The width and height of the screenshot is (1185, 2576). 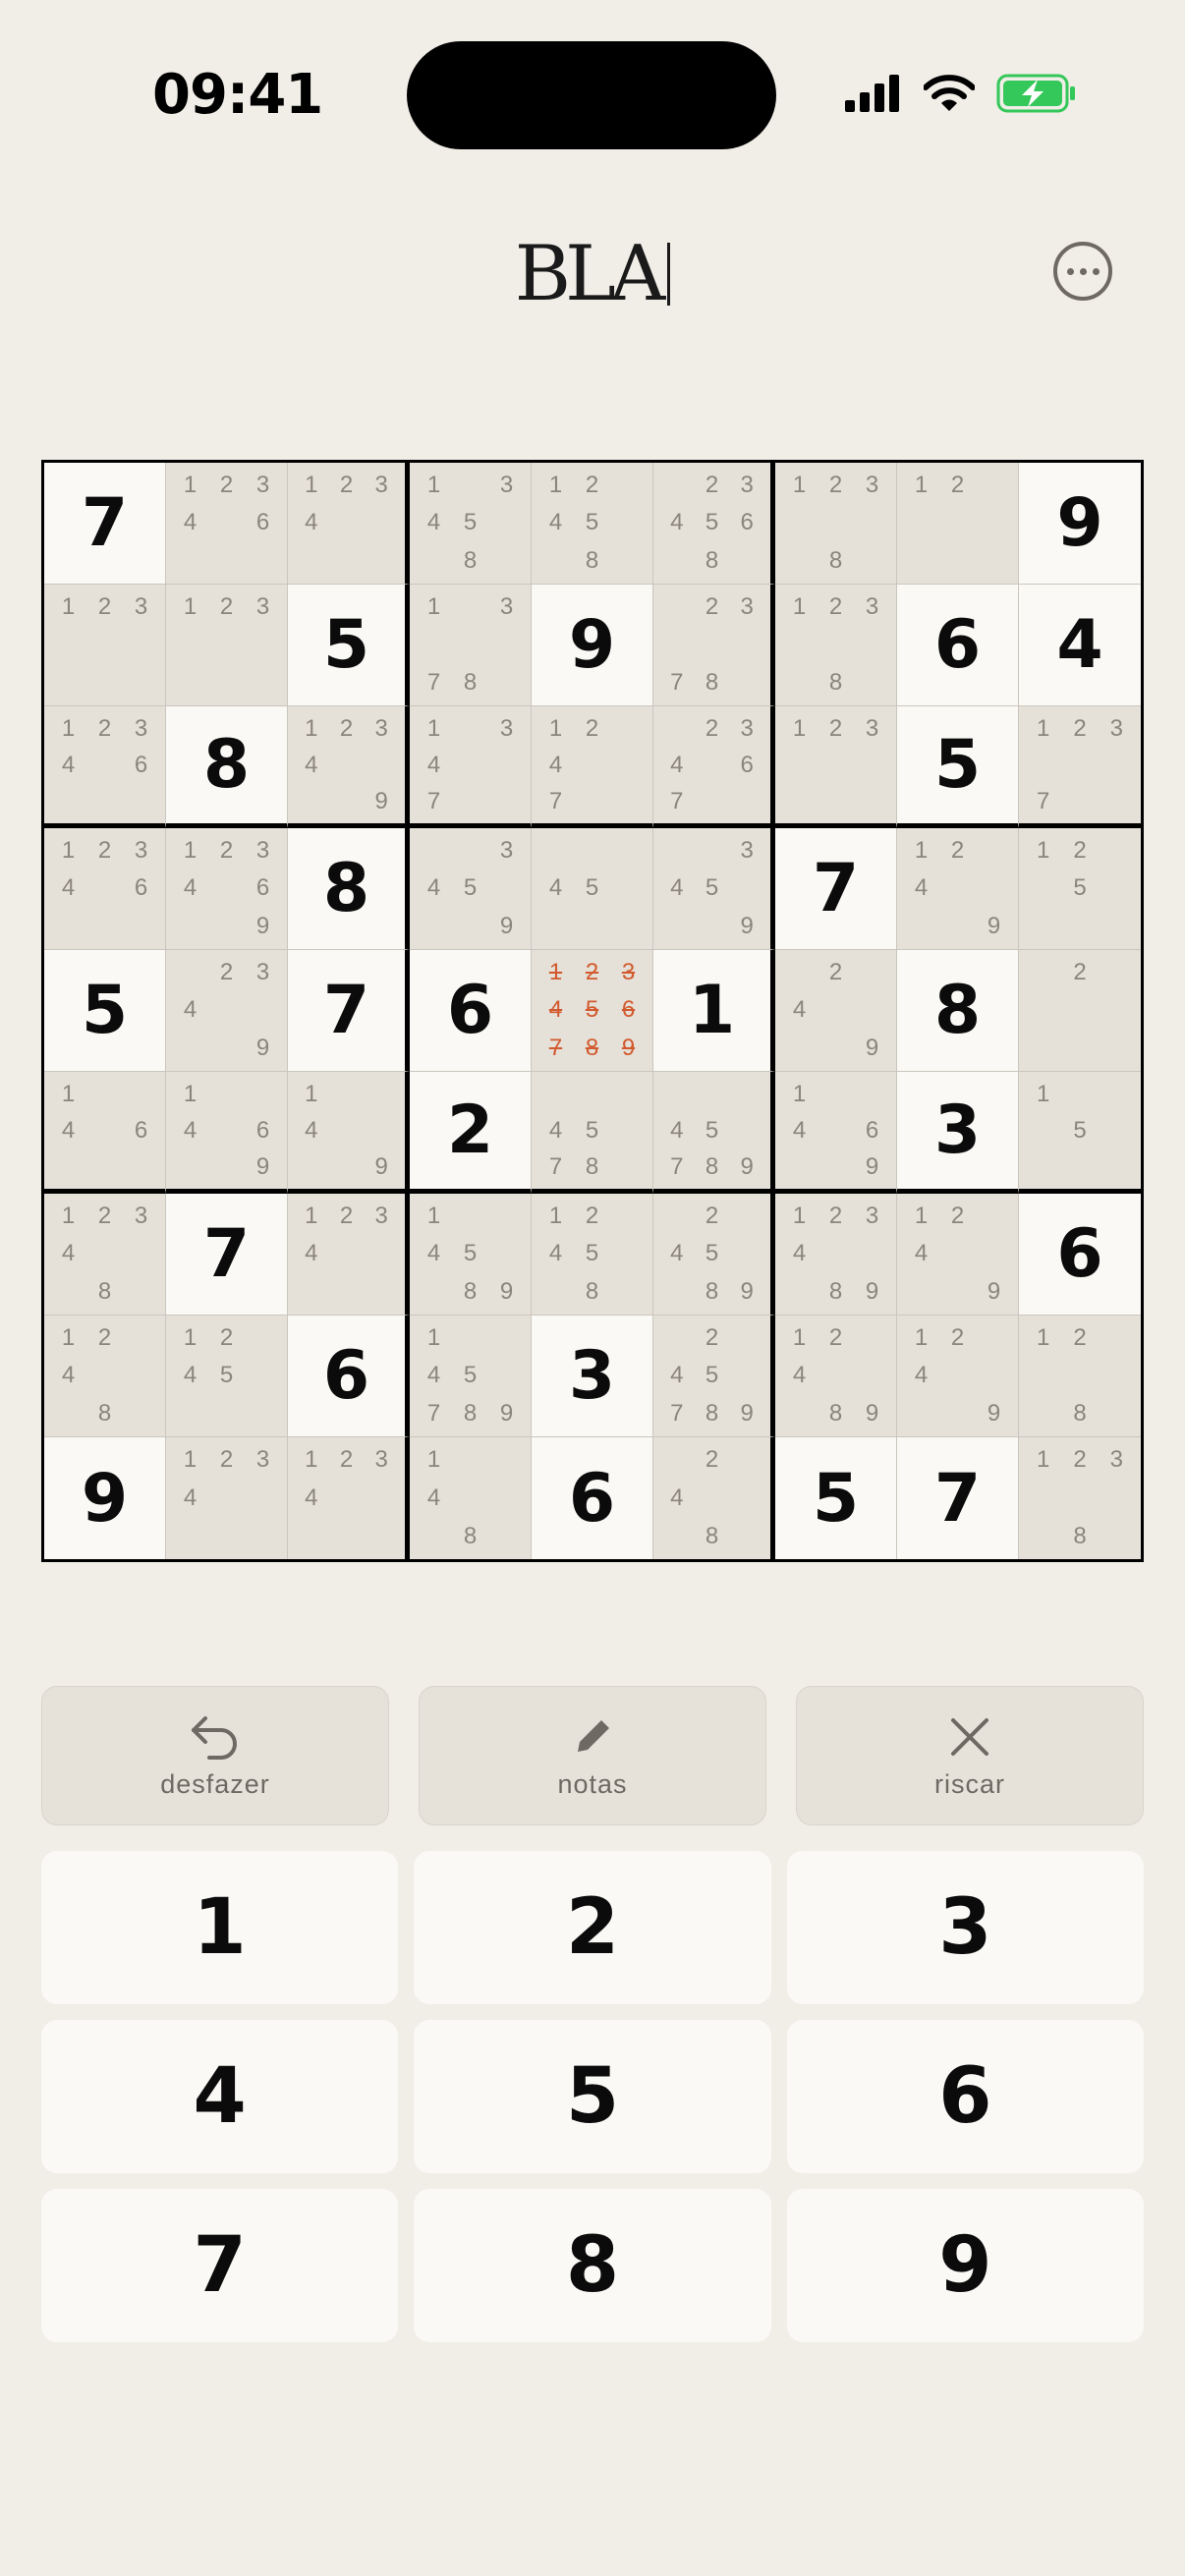 What do you see at coordinates (349, 524) in the screenshot?
I see `cell-r1-c3: 123 4` at bounding box center [349, 524].